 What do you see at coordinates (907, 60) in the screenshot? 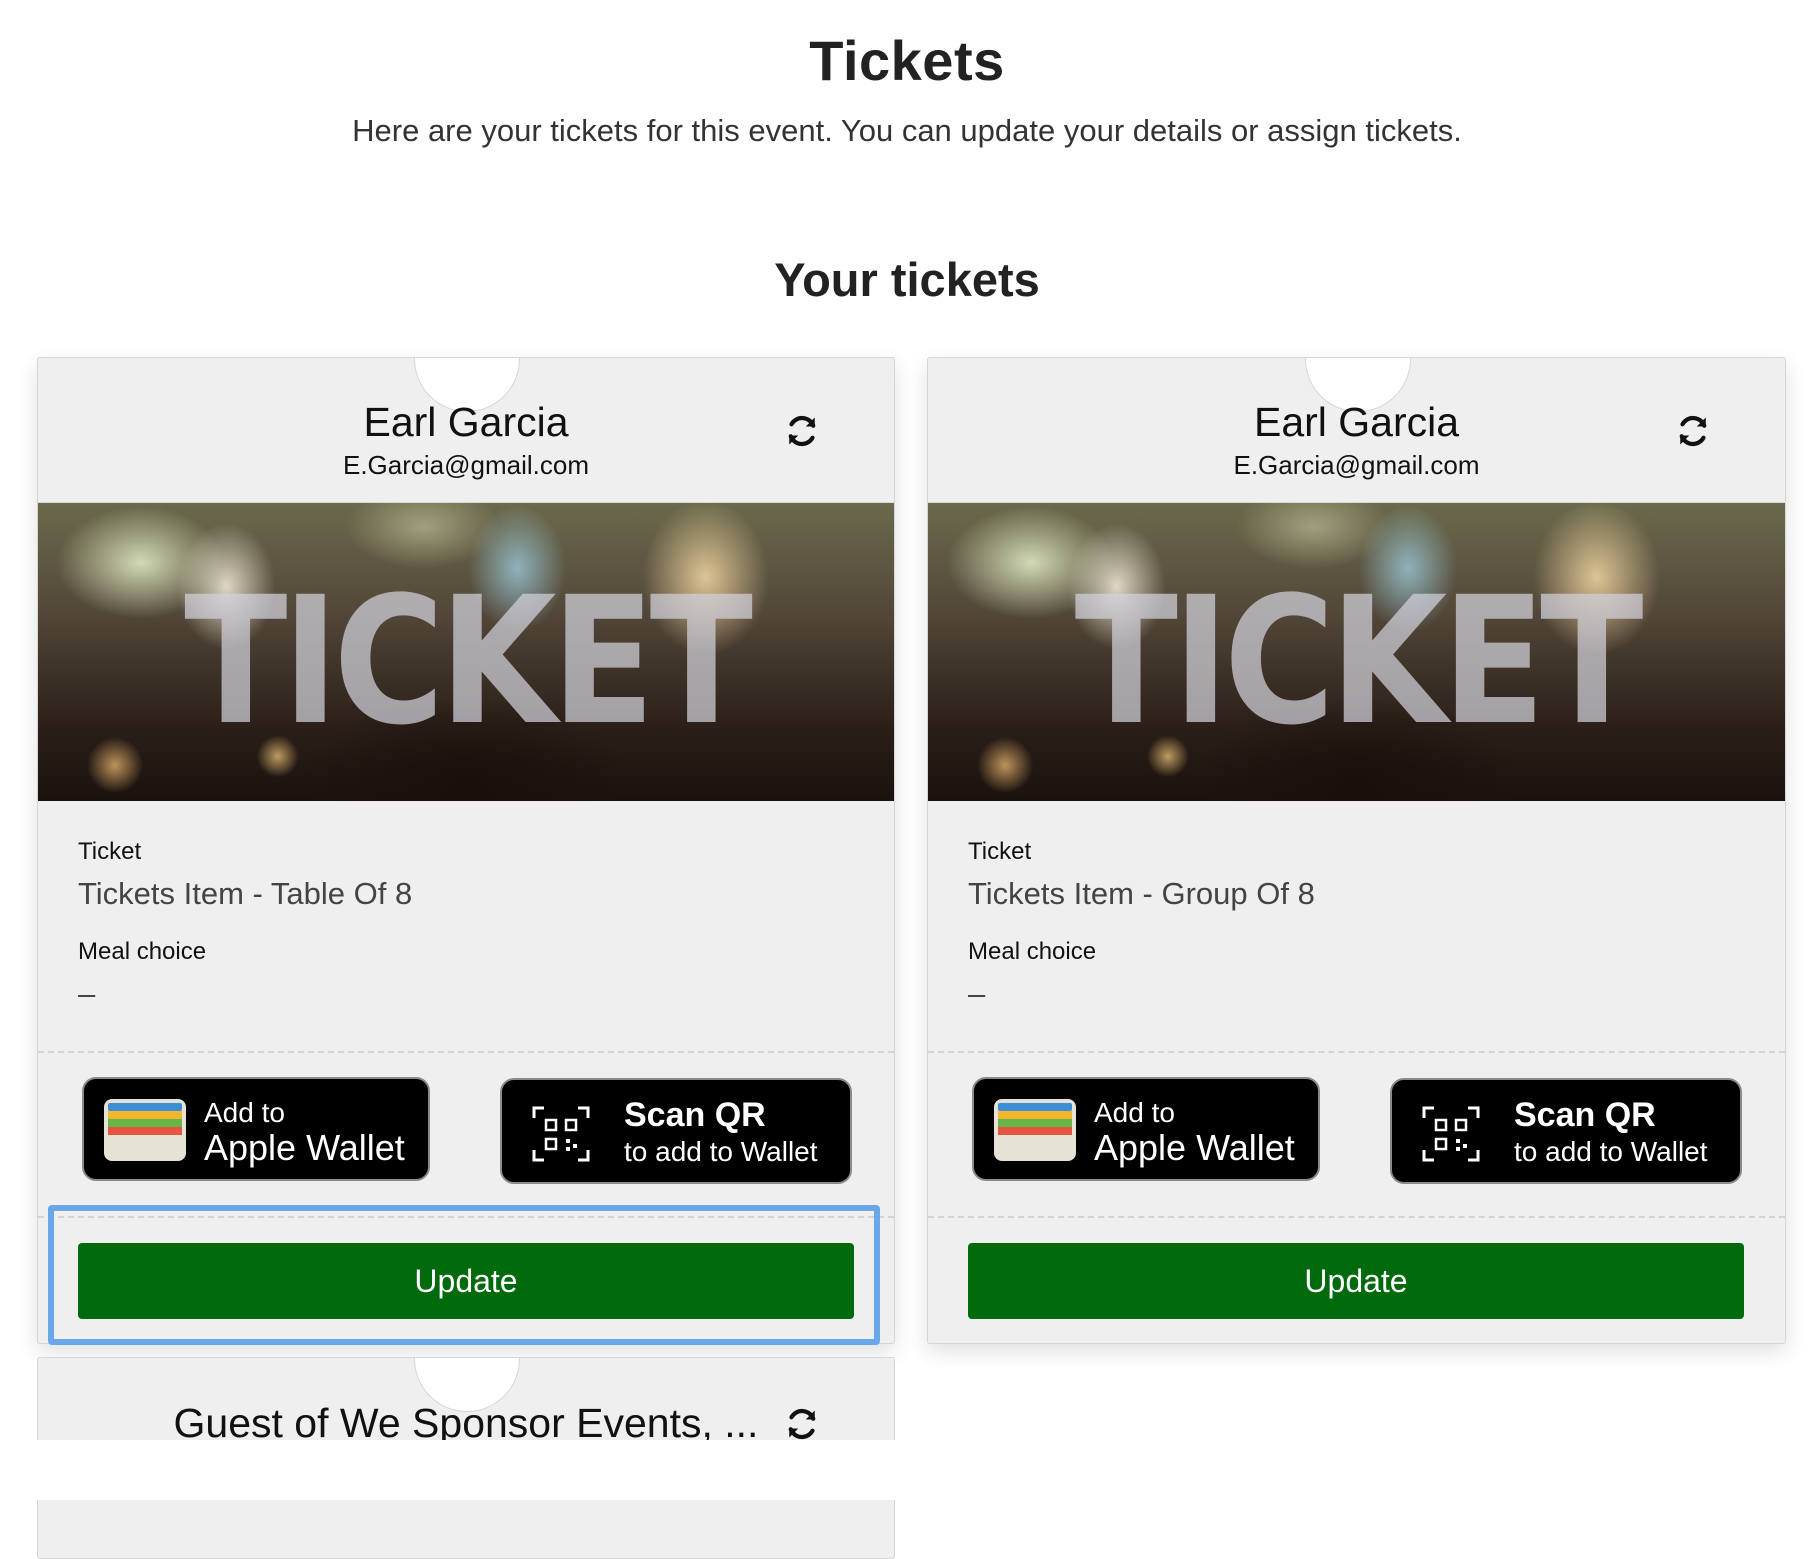
I see `page-title: Tickets` at bounding box center [907, 60].